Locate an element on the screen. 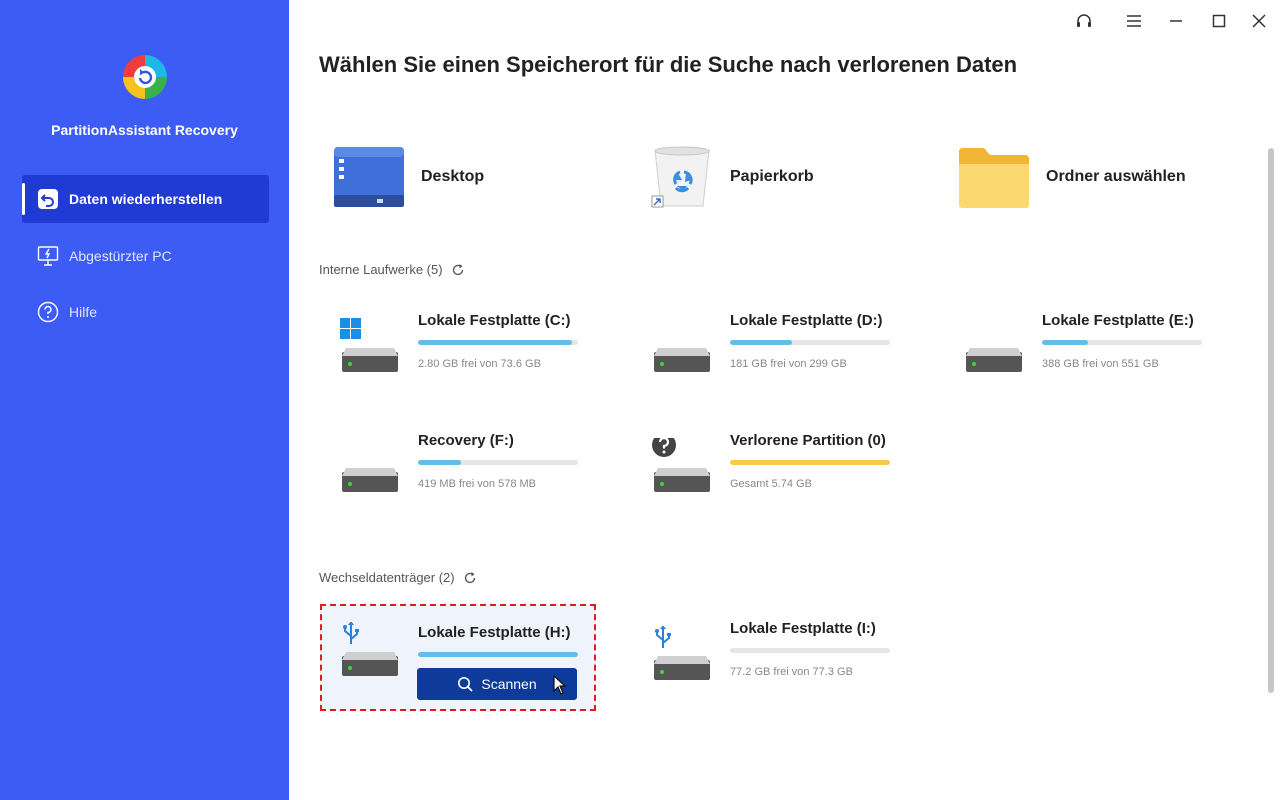  menu-button is located at coordinates (1134, 21).